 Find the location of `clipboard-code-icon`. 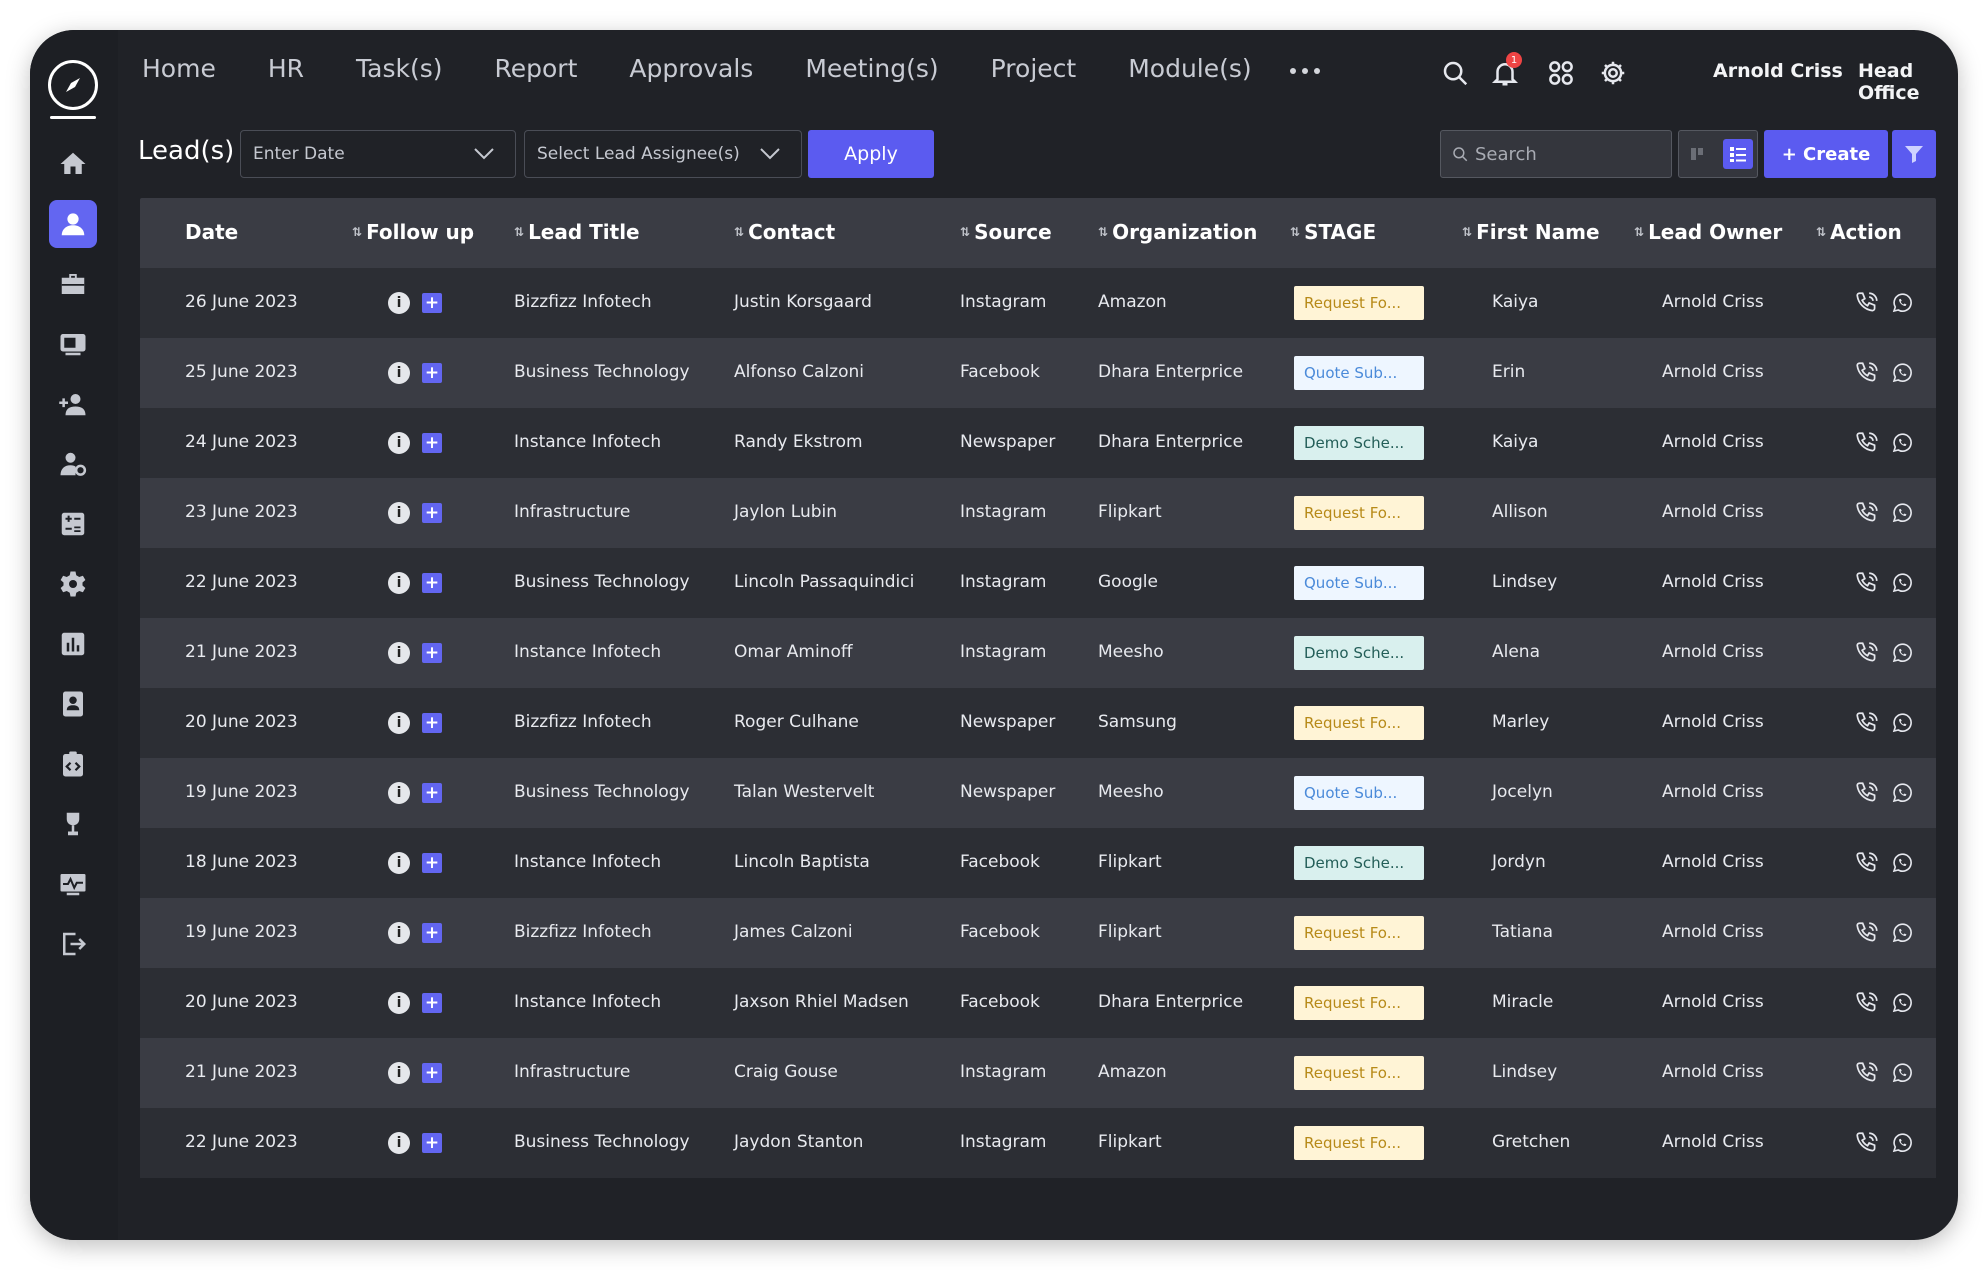

clipboard-code-icon is located at coordinates (73, 764).